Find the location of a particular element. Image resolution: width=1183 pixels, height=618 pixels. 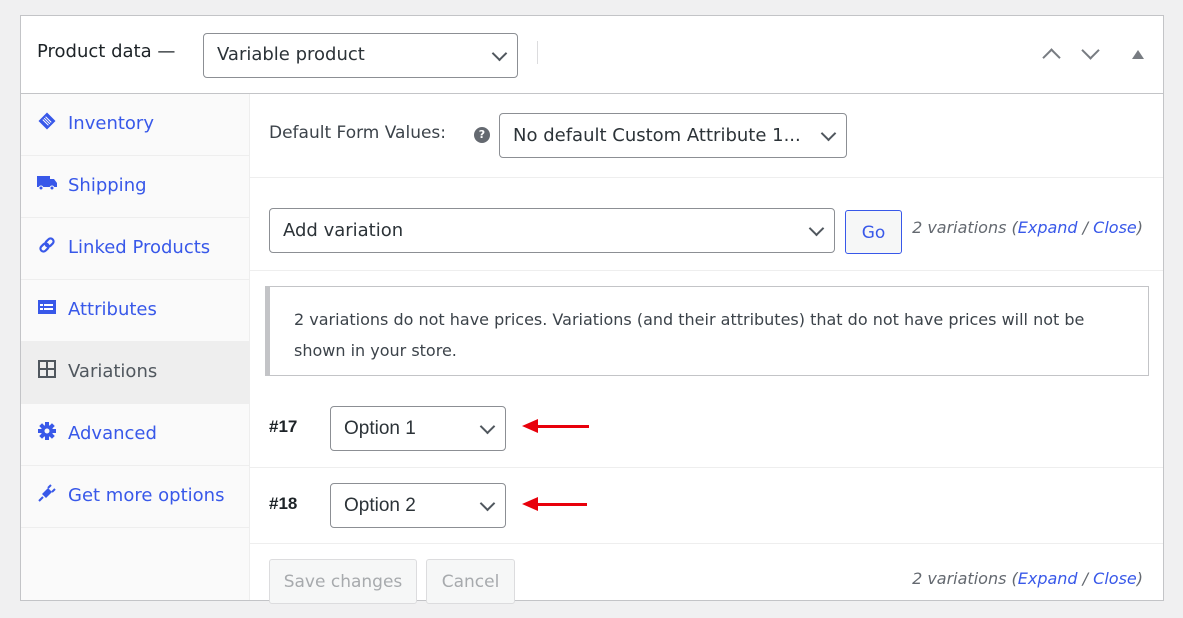

sidebar-item-inventory: Inventory is located at coordinates (135, 125).